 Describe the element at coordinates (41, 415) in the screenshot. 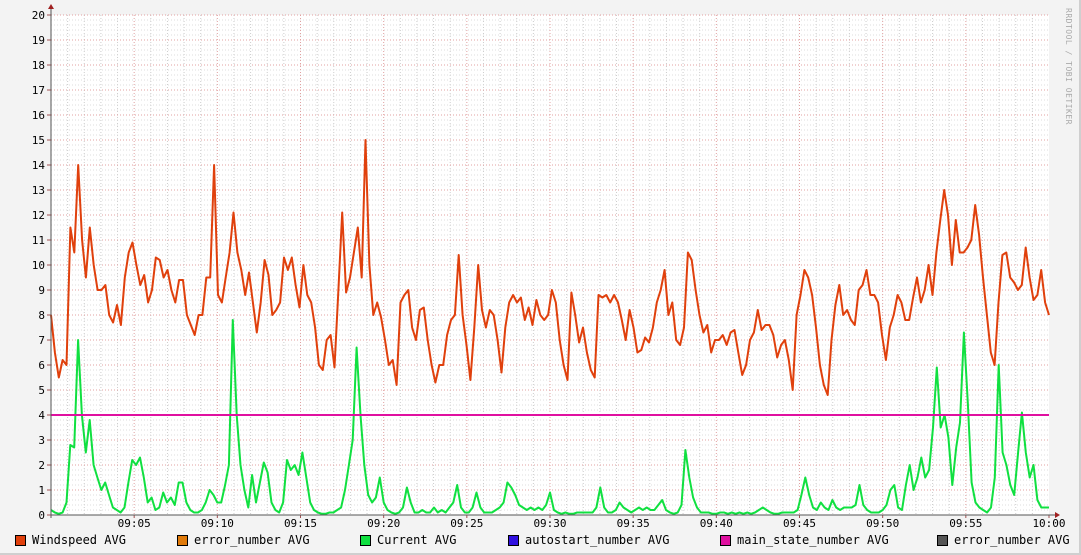

I see `y-tick-label: 4` at that location.